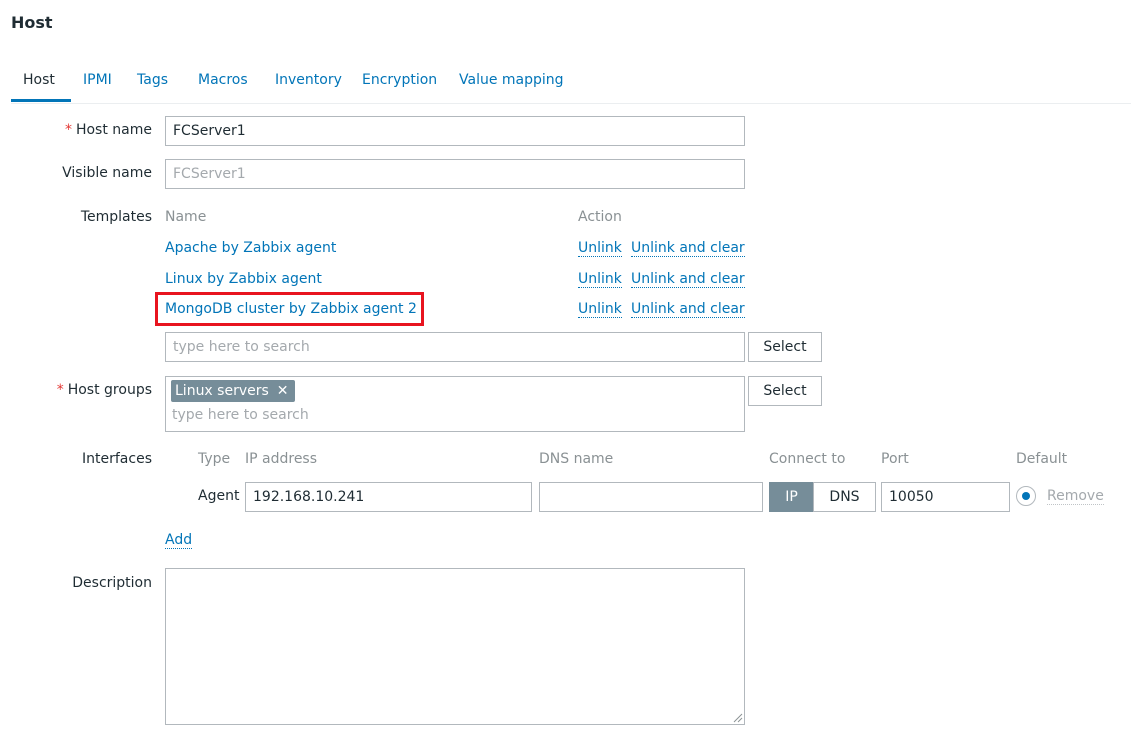 The height and width of the screenshot is (733, 1131). What do you see at coordinates (107, 173) in the screenshot?
I see `visible-name-label: Visible name` at bounding box center [107, 173].